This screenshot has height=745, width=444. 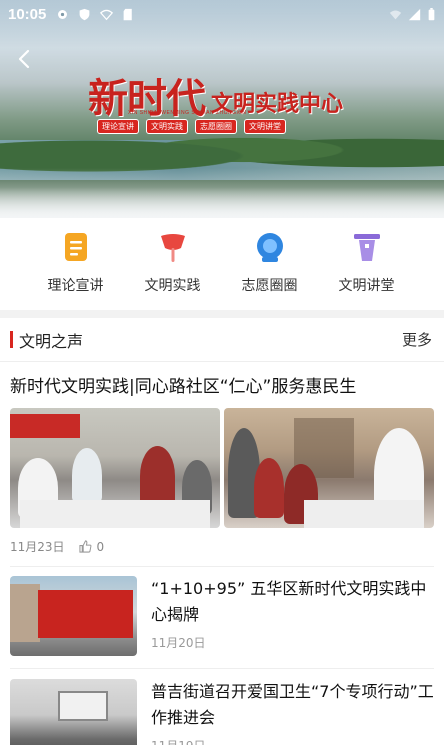 I want to click on settings-gear-icon, so click(x=63, y=14).